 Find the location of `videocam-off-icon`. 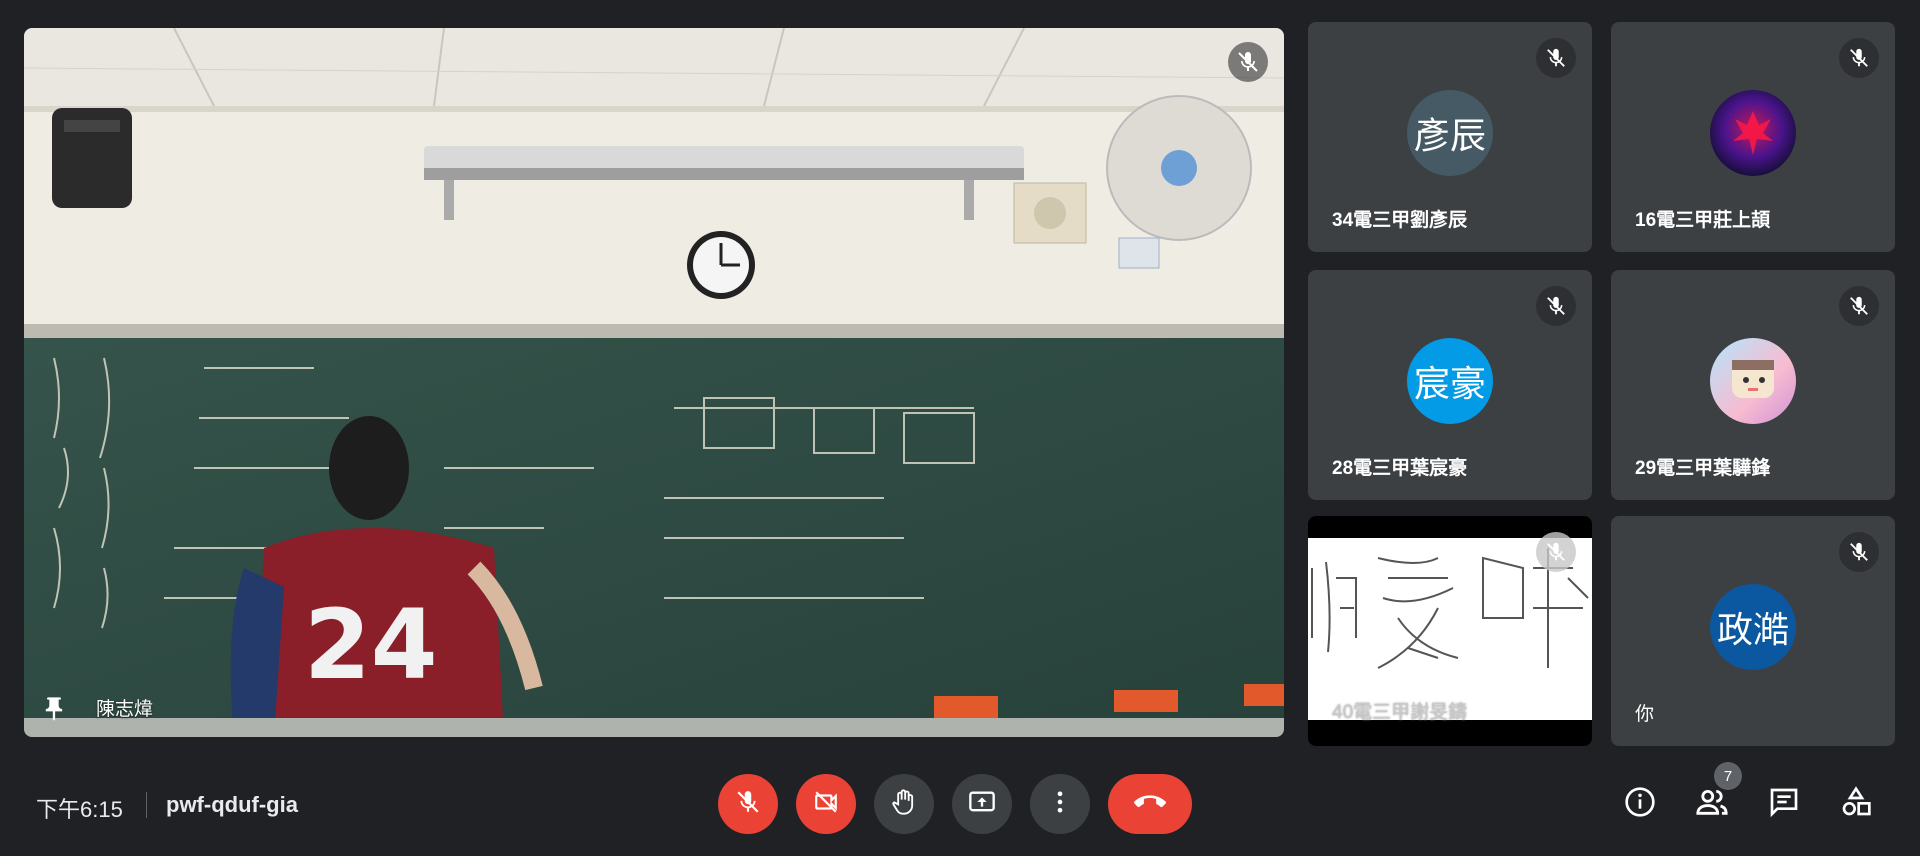

videocam-off-icon is located at coordinates (826, 804).